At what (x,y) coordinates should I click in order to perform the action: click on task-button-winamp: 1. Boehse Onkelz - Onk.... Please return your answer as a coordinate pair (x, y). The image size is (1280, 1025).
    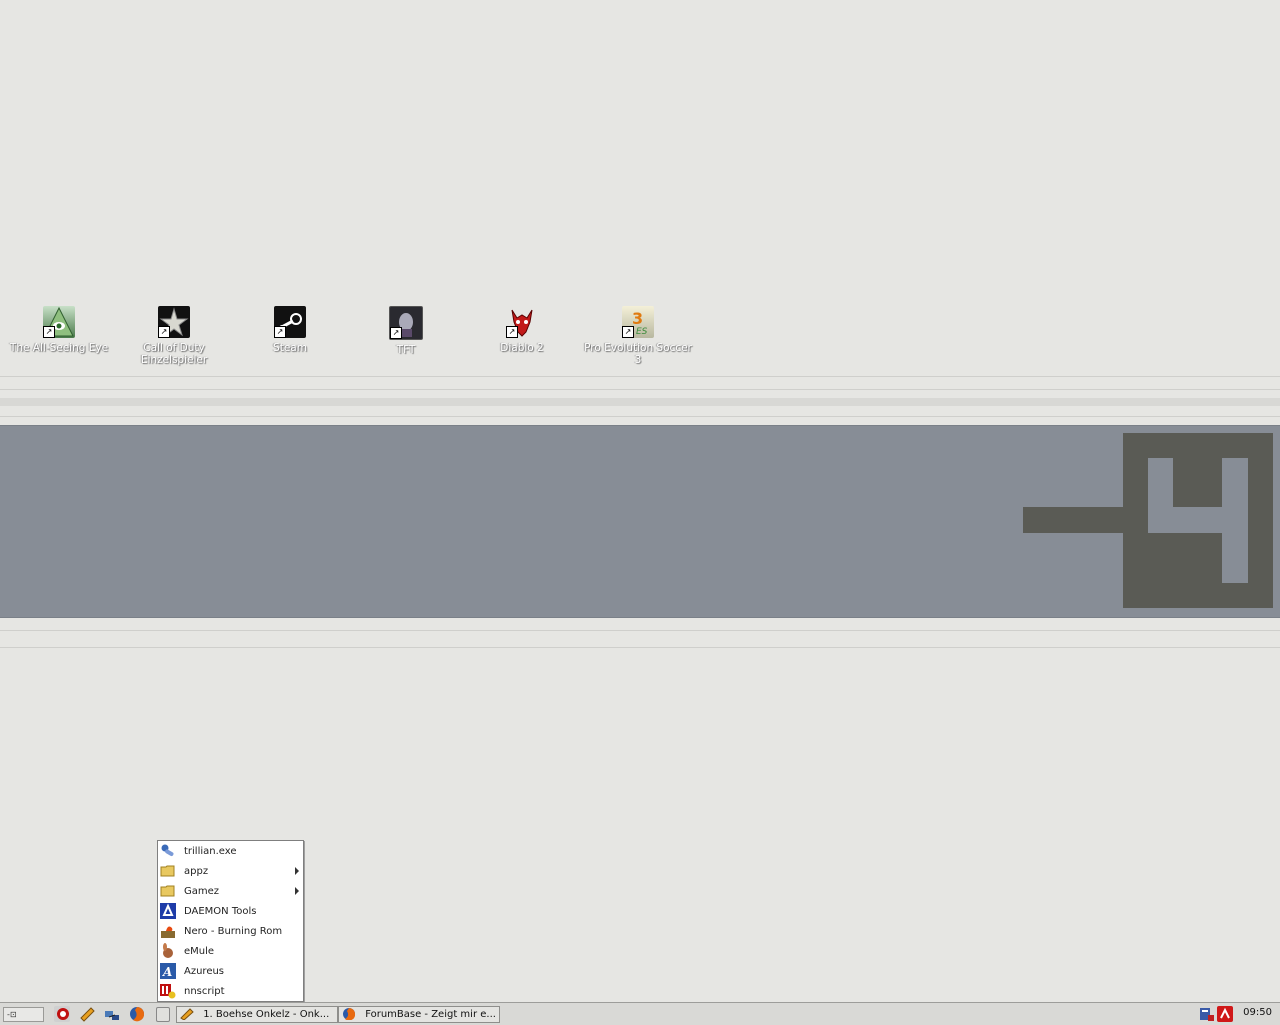
    Looking at the image, I should click on (257, 1014).